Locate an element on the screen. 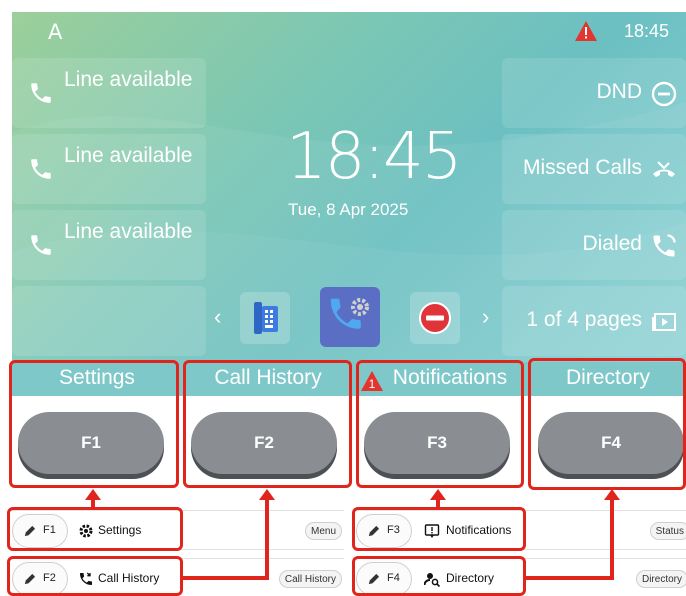 The image size is (686, 596). arrow-f1-head is located at coordinates (93, 494).